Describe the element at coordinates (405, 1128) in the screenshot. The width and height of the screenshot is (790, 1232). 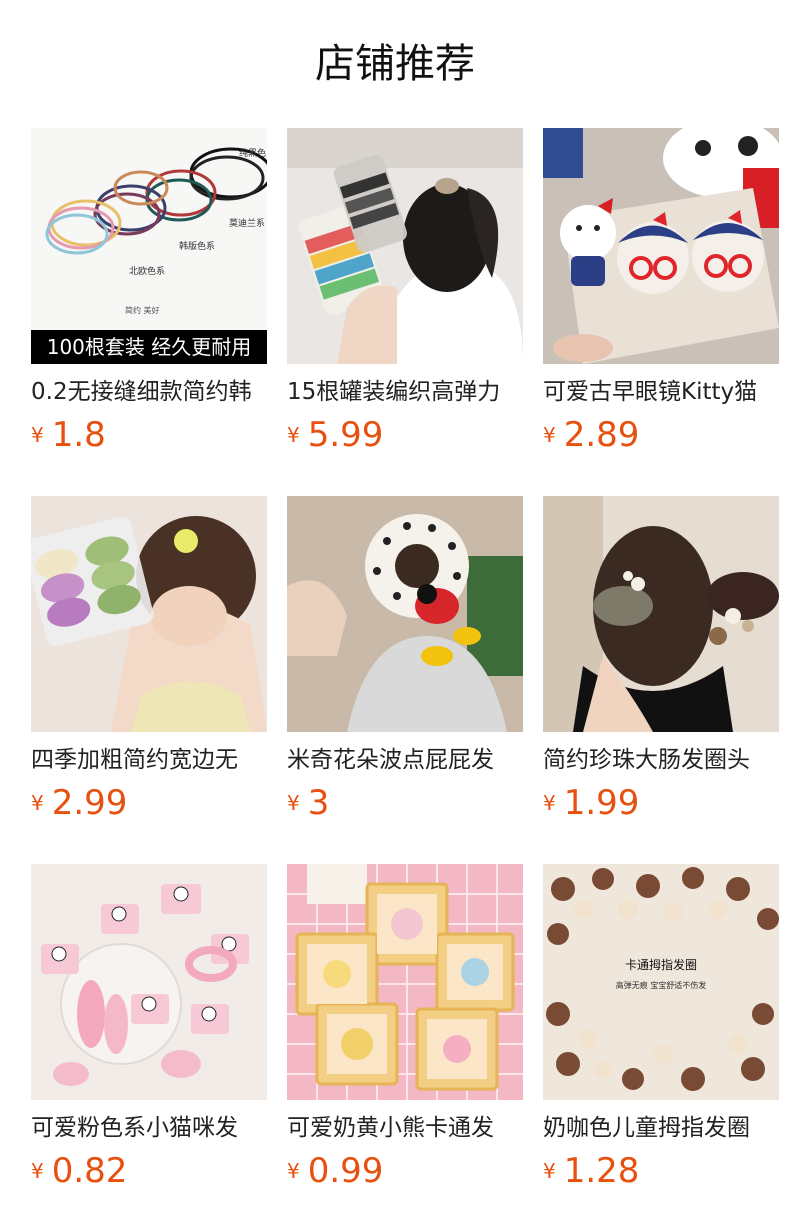
I see `product-title: 可爱奶黄小熊卡通发` at that location.